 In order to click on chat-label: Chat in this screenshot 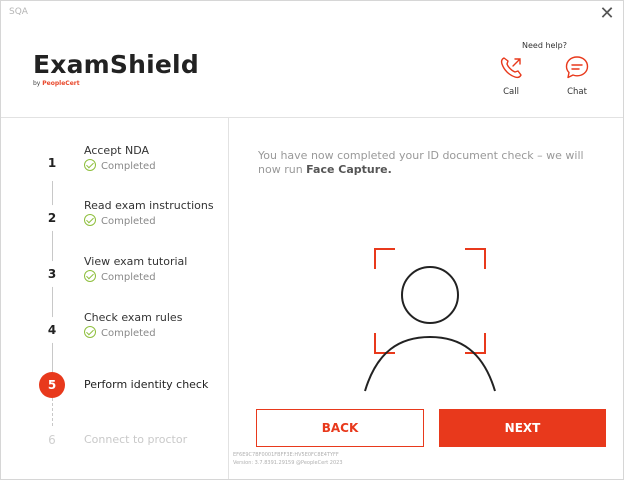, I will do `click(577, 92)`.